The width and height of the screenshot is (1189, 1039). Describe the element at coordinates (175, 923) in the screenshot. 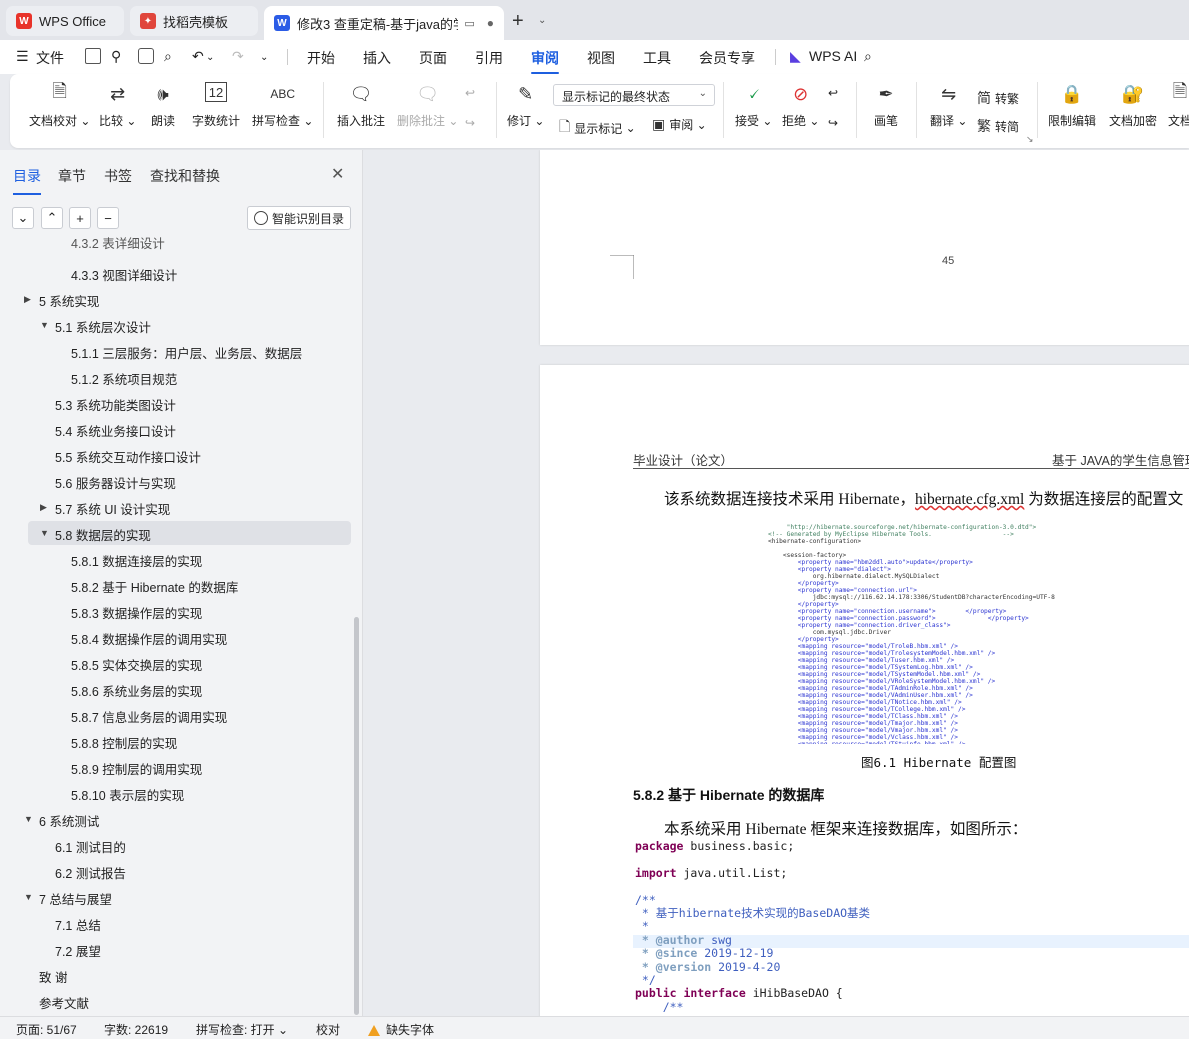

I see `toc-item: 7.1 总结` at that location.